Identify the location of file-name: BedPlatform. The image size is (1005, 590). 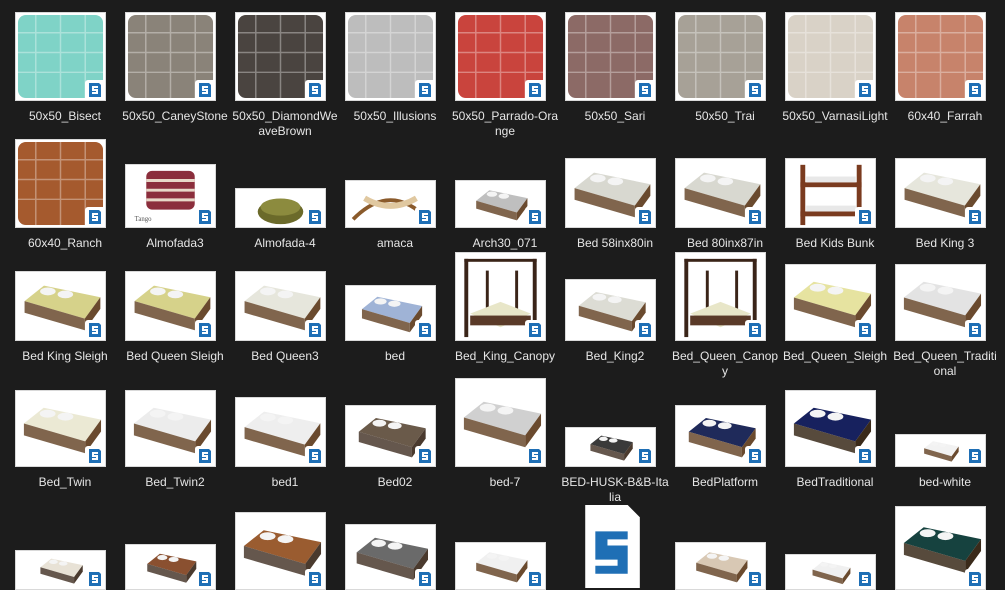
(725, 482).